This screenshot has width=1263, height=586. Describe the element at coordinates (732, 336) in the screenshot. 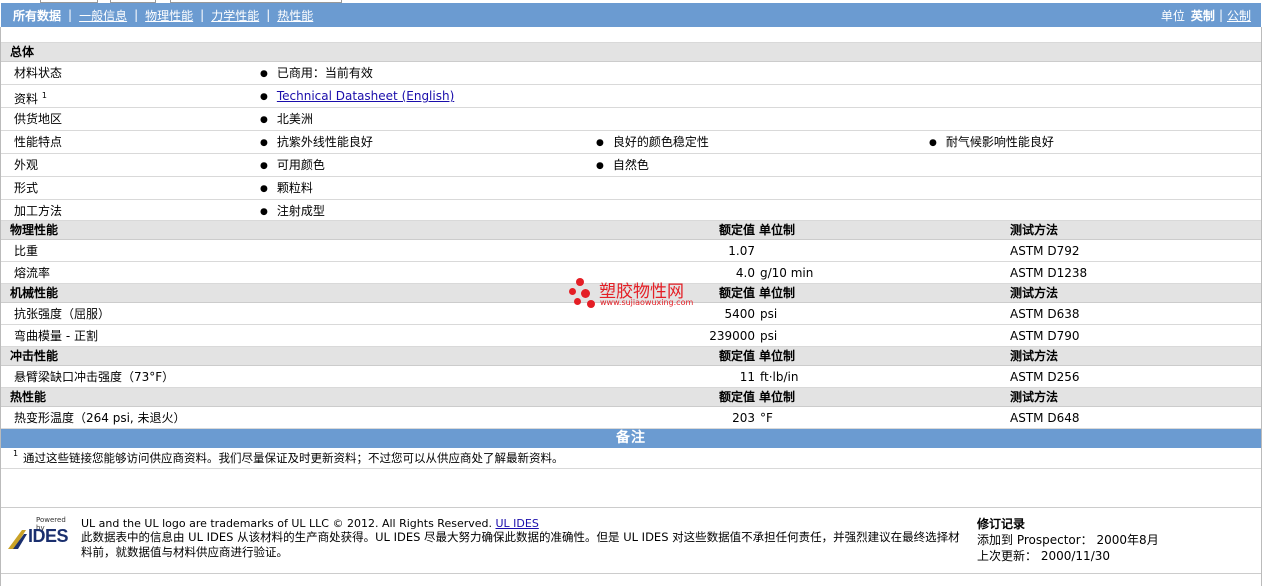

I see `property-value: 239000` at that location.